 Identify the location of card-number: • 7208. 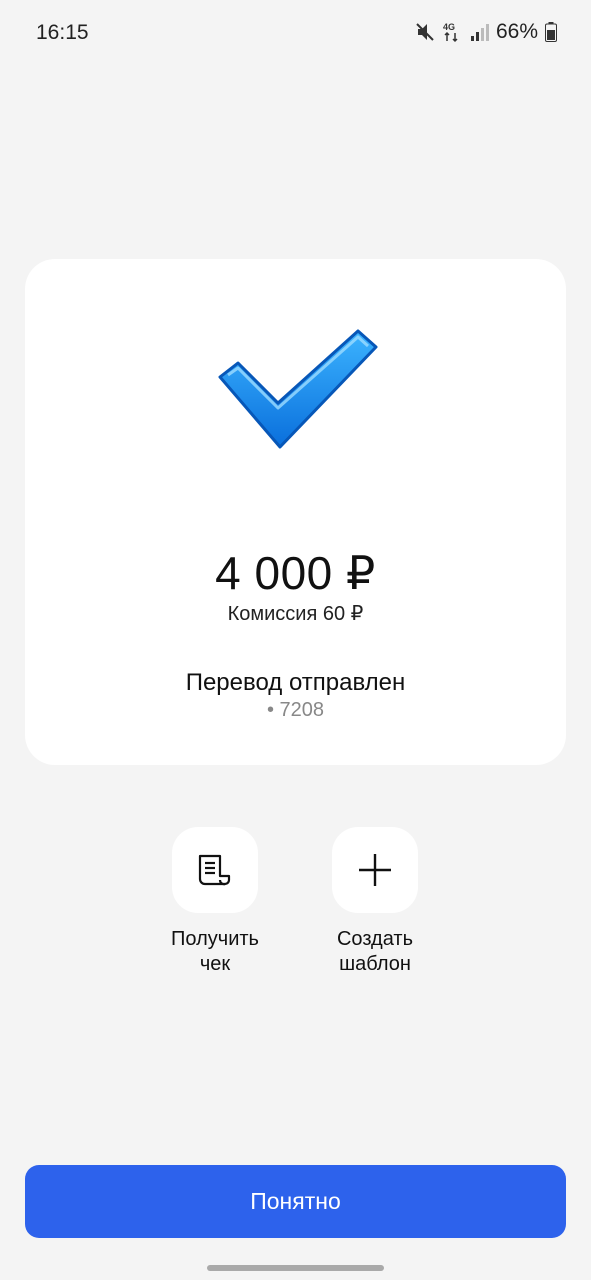
(295, 710).